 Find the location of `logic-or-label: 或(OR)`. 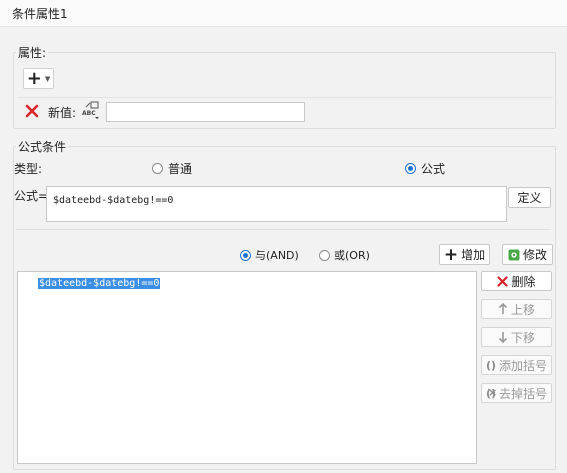

logic-or-label: 或(OR) is located at coordinates (352, 255).